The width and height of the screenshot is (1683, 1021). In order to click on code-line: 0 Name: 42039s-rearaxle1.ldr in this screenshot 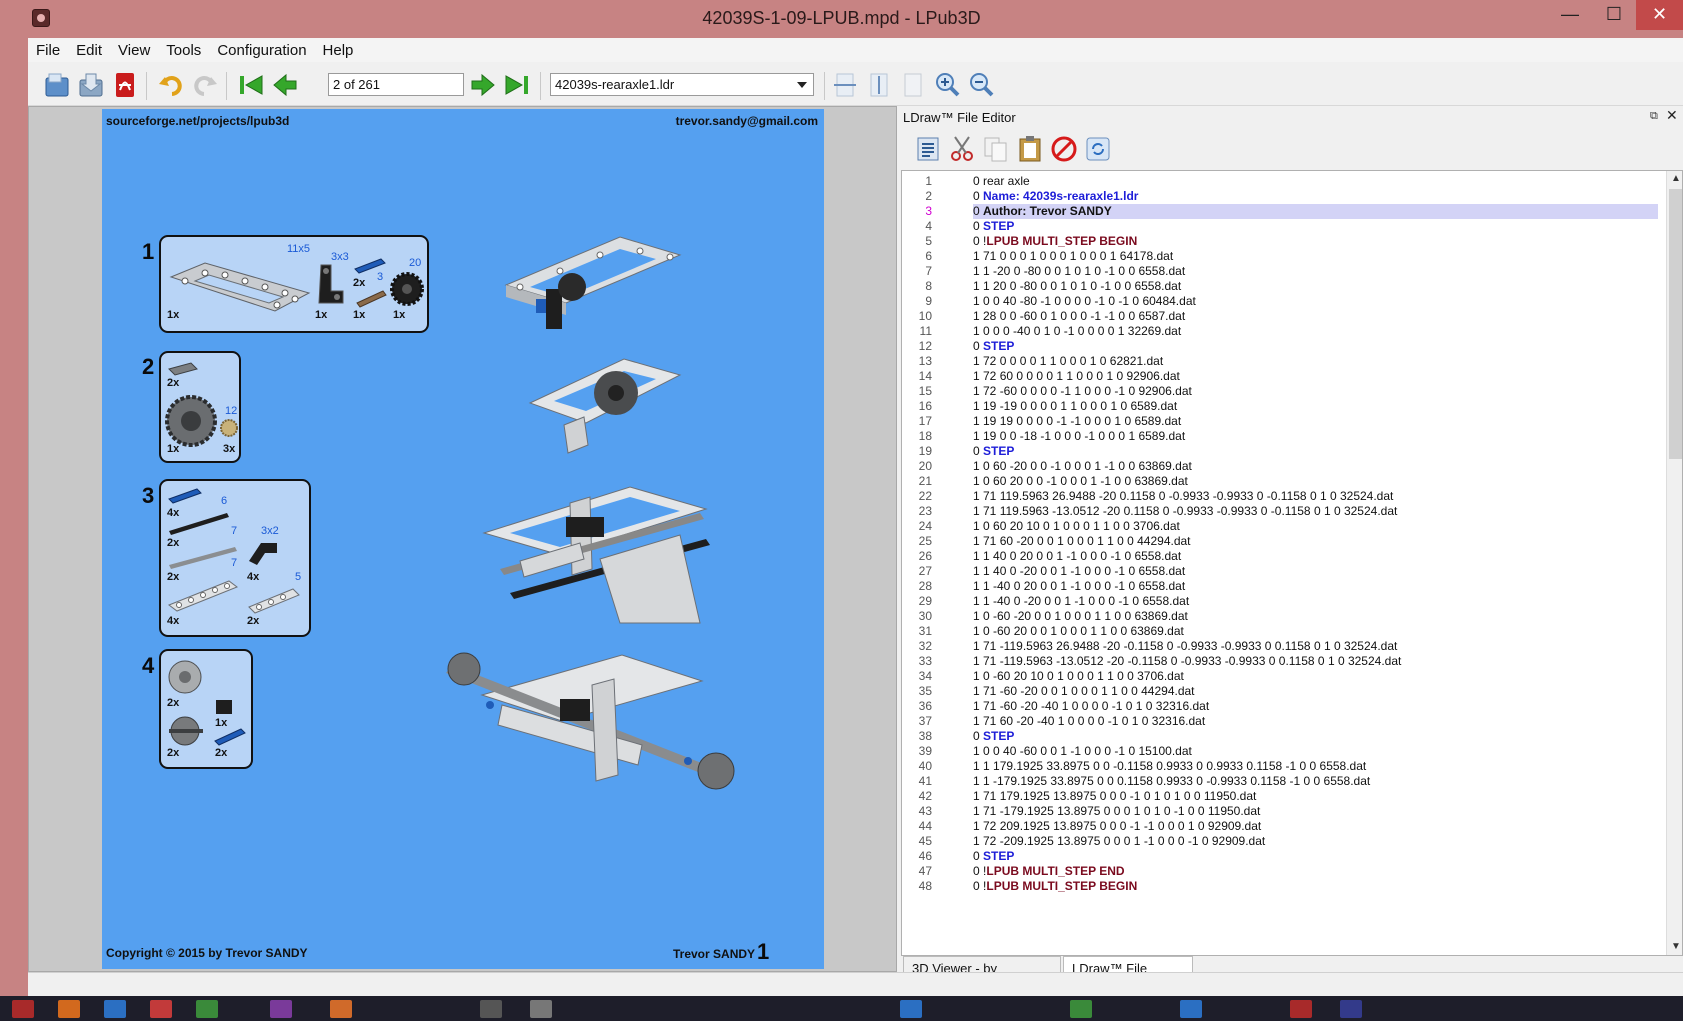, I will do `click(1055, 196)`.